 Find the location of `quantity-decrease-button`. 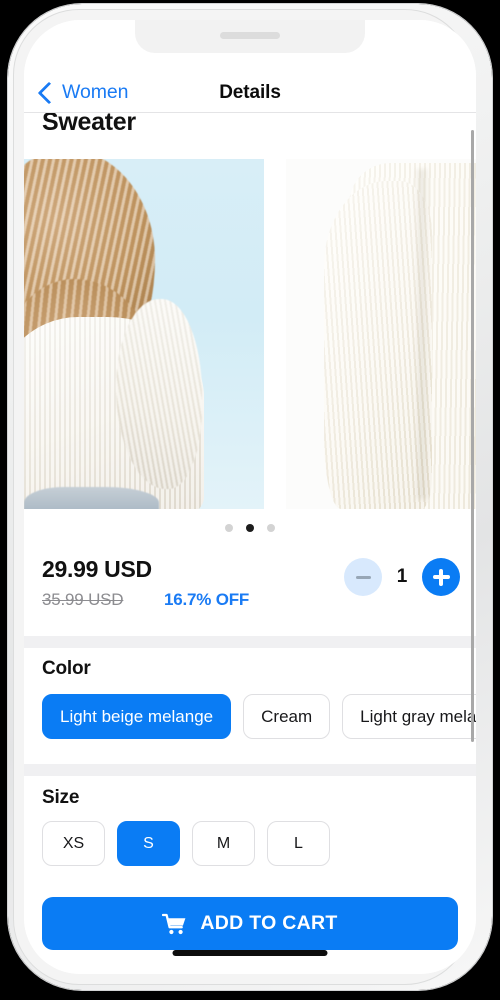

quantity-decrease-button is located at coordinates (363, 577).